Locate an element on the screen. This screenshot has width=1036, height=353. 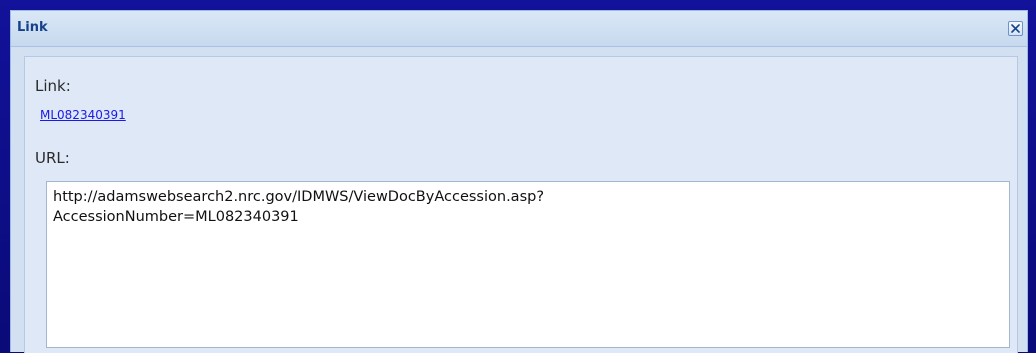
close-icon is located at coordinates (1015, 28).